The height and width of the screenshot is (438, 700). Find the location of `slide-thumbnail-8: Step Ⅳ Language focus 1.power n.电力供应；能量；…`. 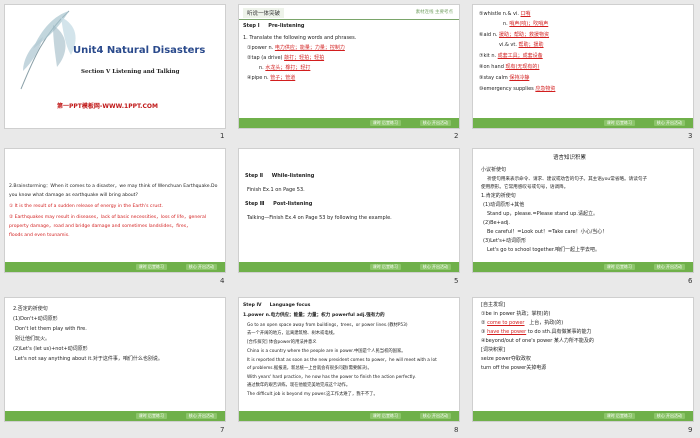

slide-thumbnail-8: Step Ⅳ Language focus 1.power n.电力供应；能量；… is located at coordinates (349, 359).